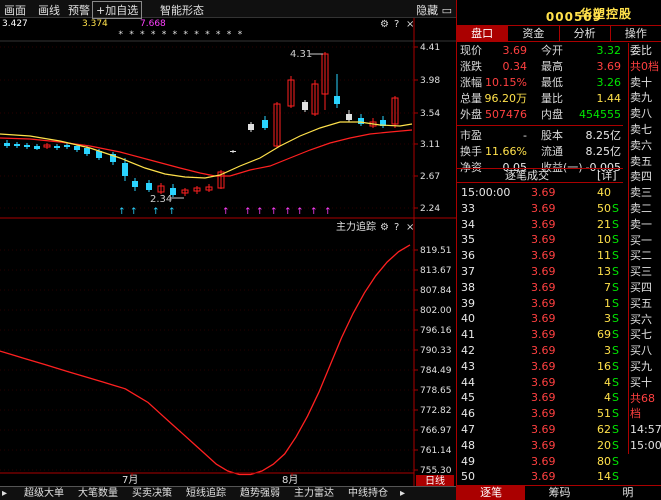 The height and width of the screenshot is (500, 661). I want to click on legend-ma3: 7.668, so click(153, 24).